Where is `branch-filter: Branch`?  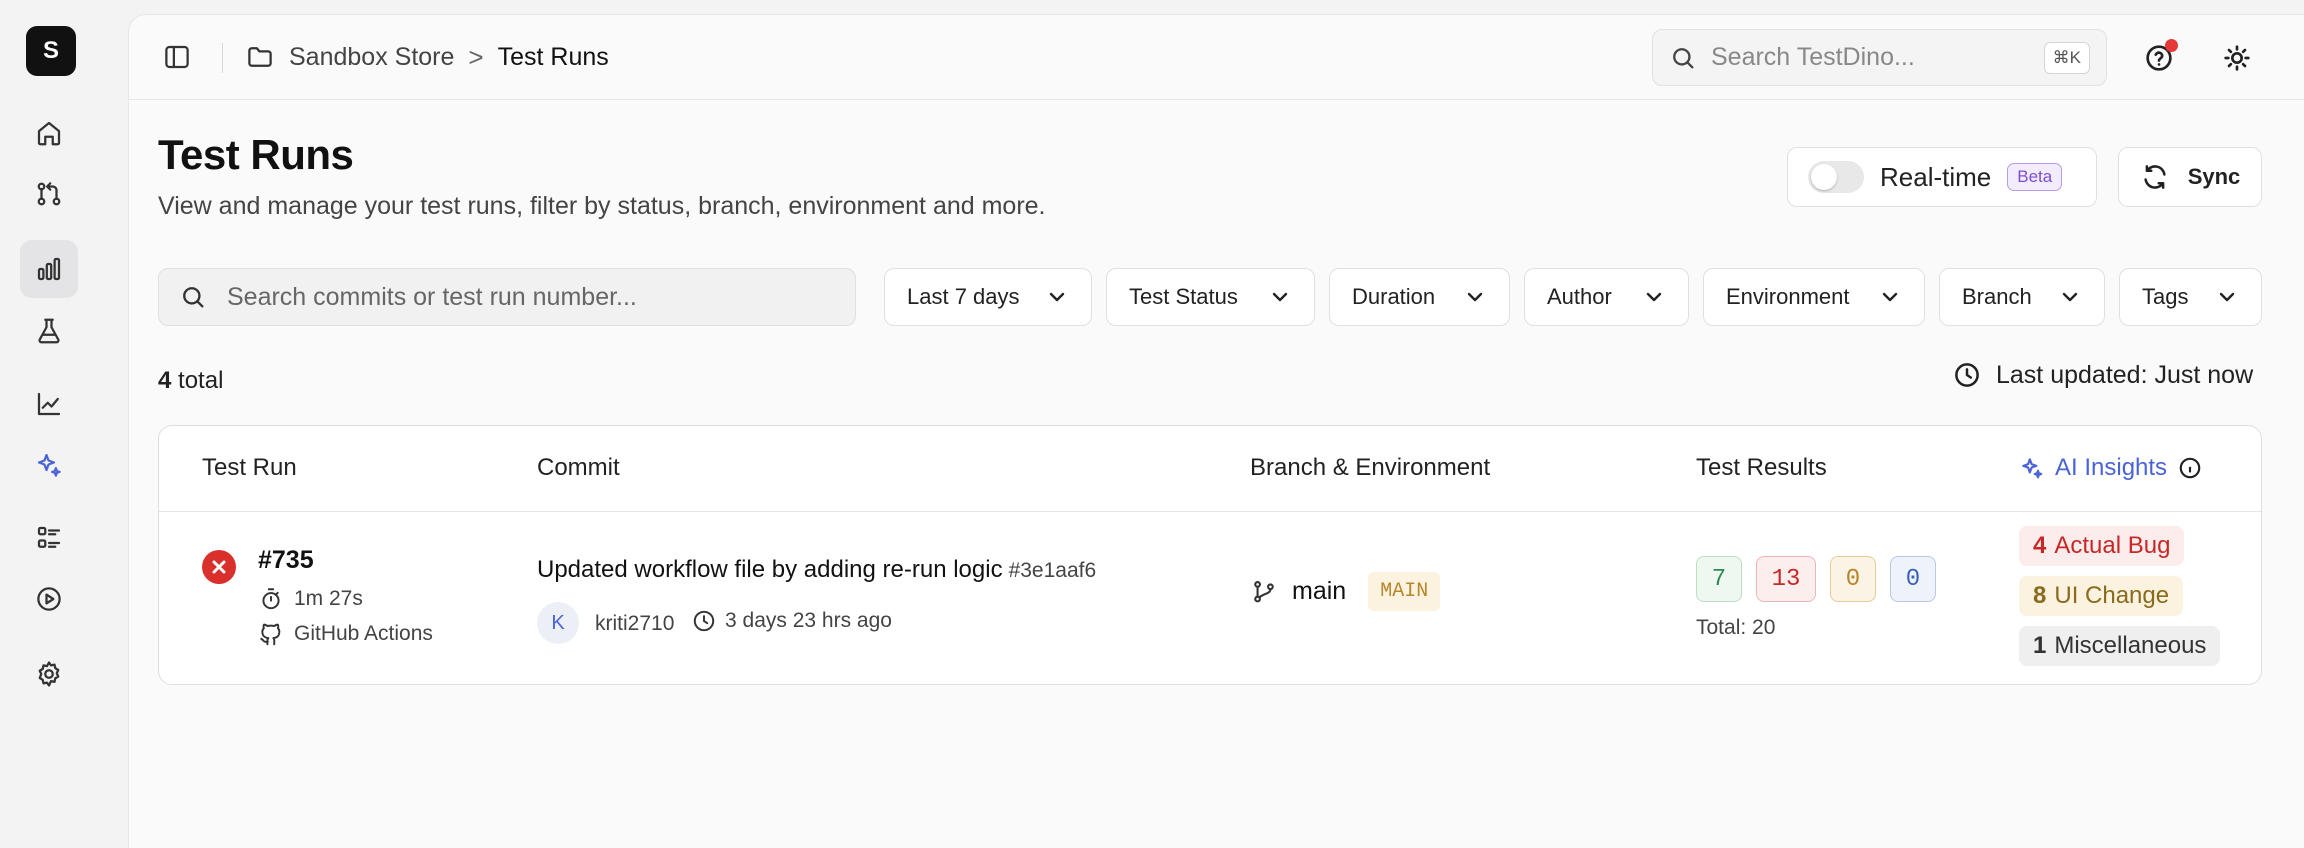
branch-filter: Branch is located at coordinates (2022, 297).